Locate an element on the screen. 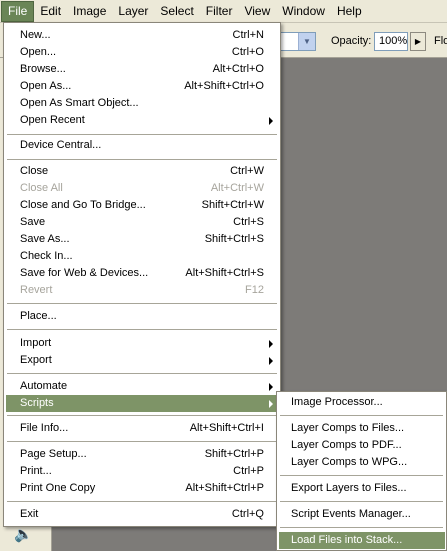 This screenshot has height=551, width=447. menu-filter: Filter is located at coordinates (219, 11).